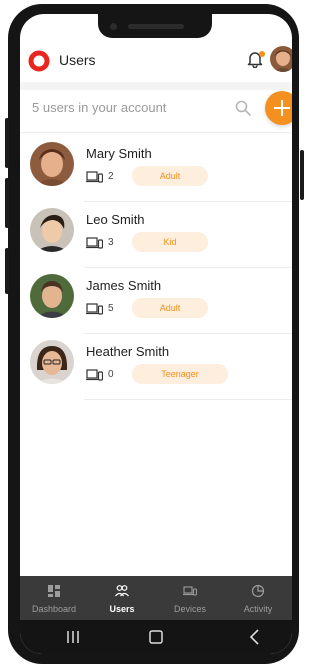  What do you see at coordinates (77, 60) in the screenshot?
I see `page-title: Users` at bounding box center [77, 60].